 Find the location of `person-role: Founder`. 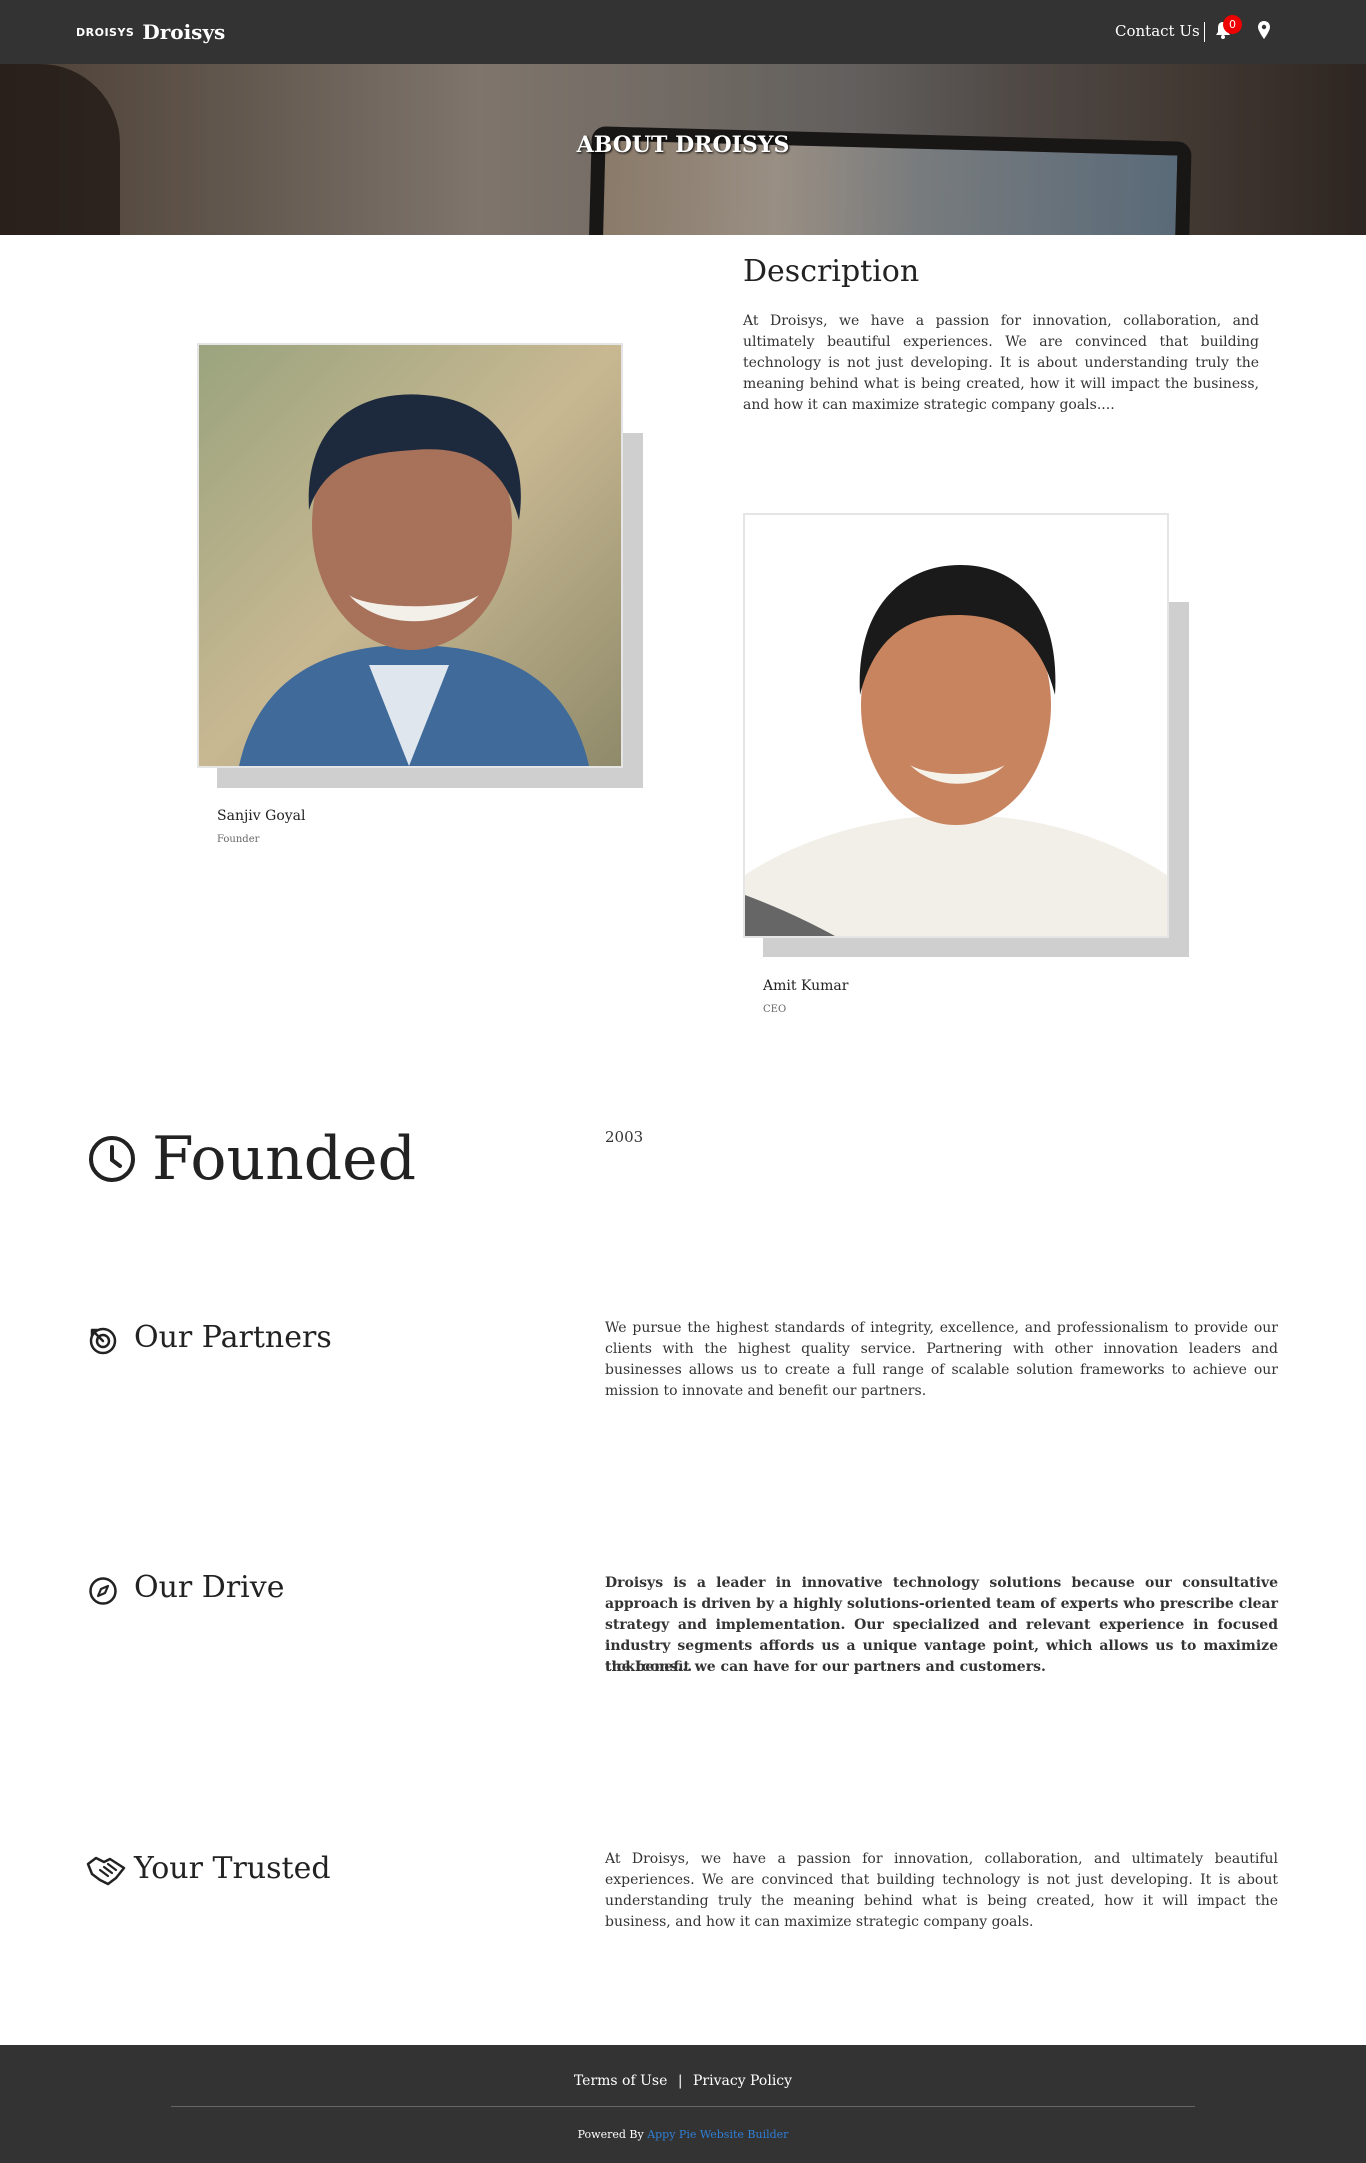

person-role: Founder is located at coordinates (238, 839).